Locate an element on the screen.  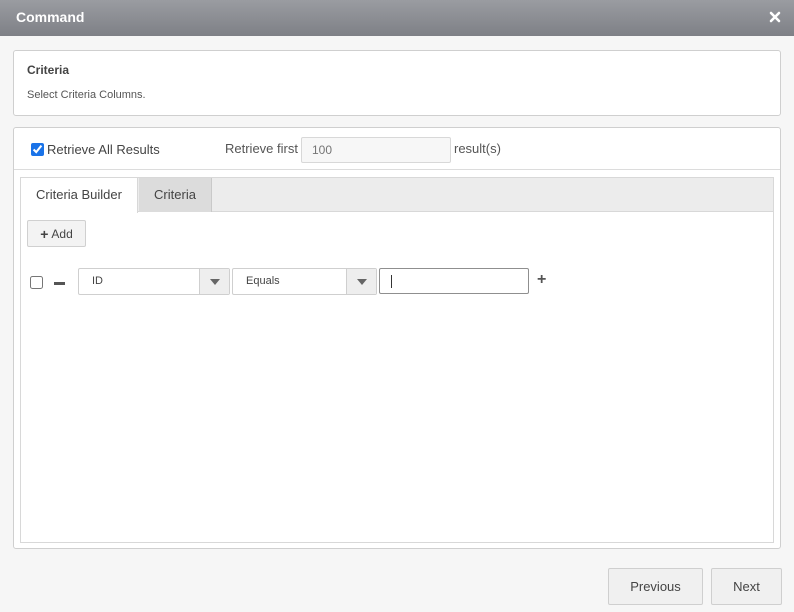
dialog-title: Command is located at coordinates (50, 17).